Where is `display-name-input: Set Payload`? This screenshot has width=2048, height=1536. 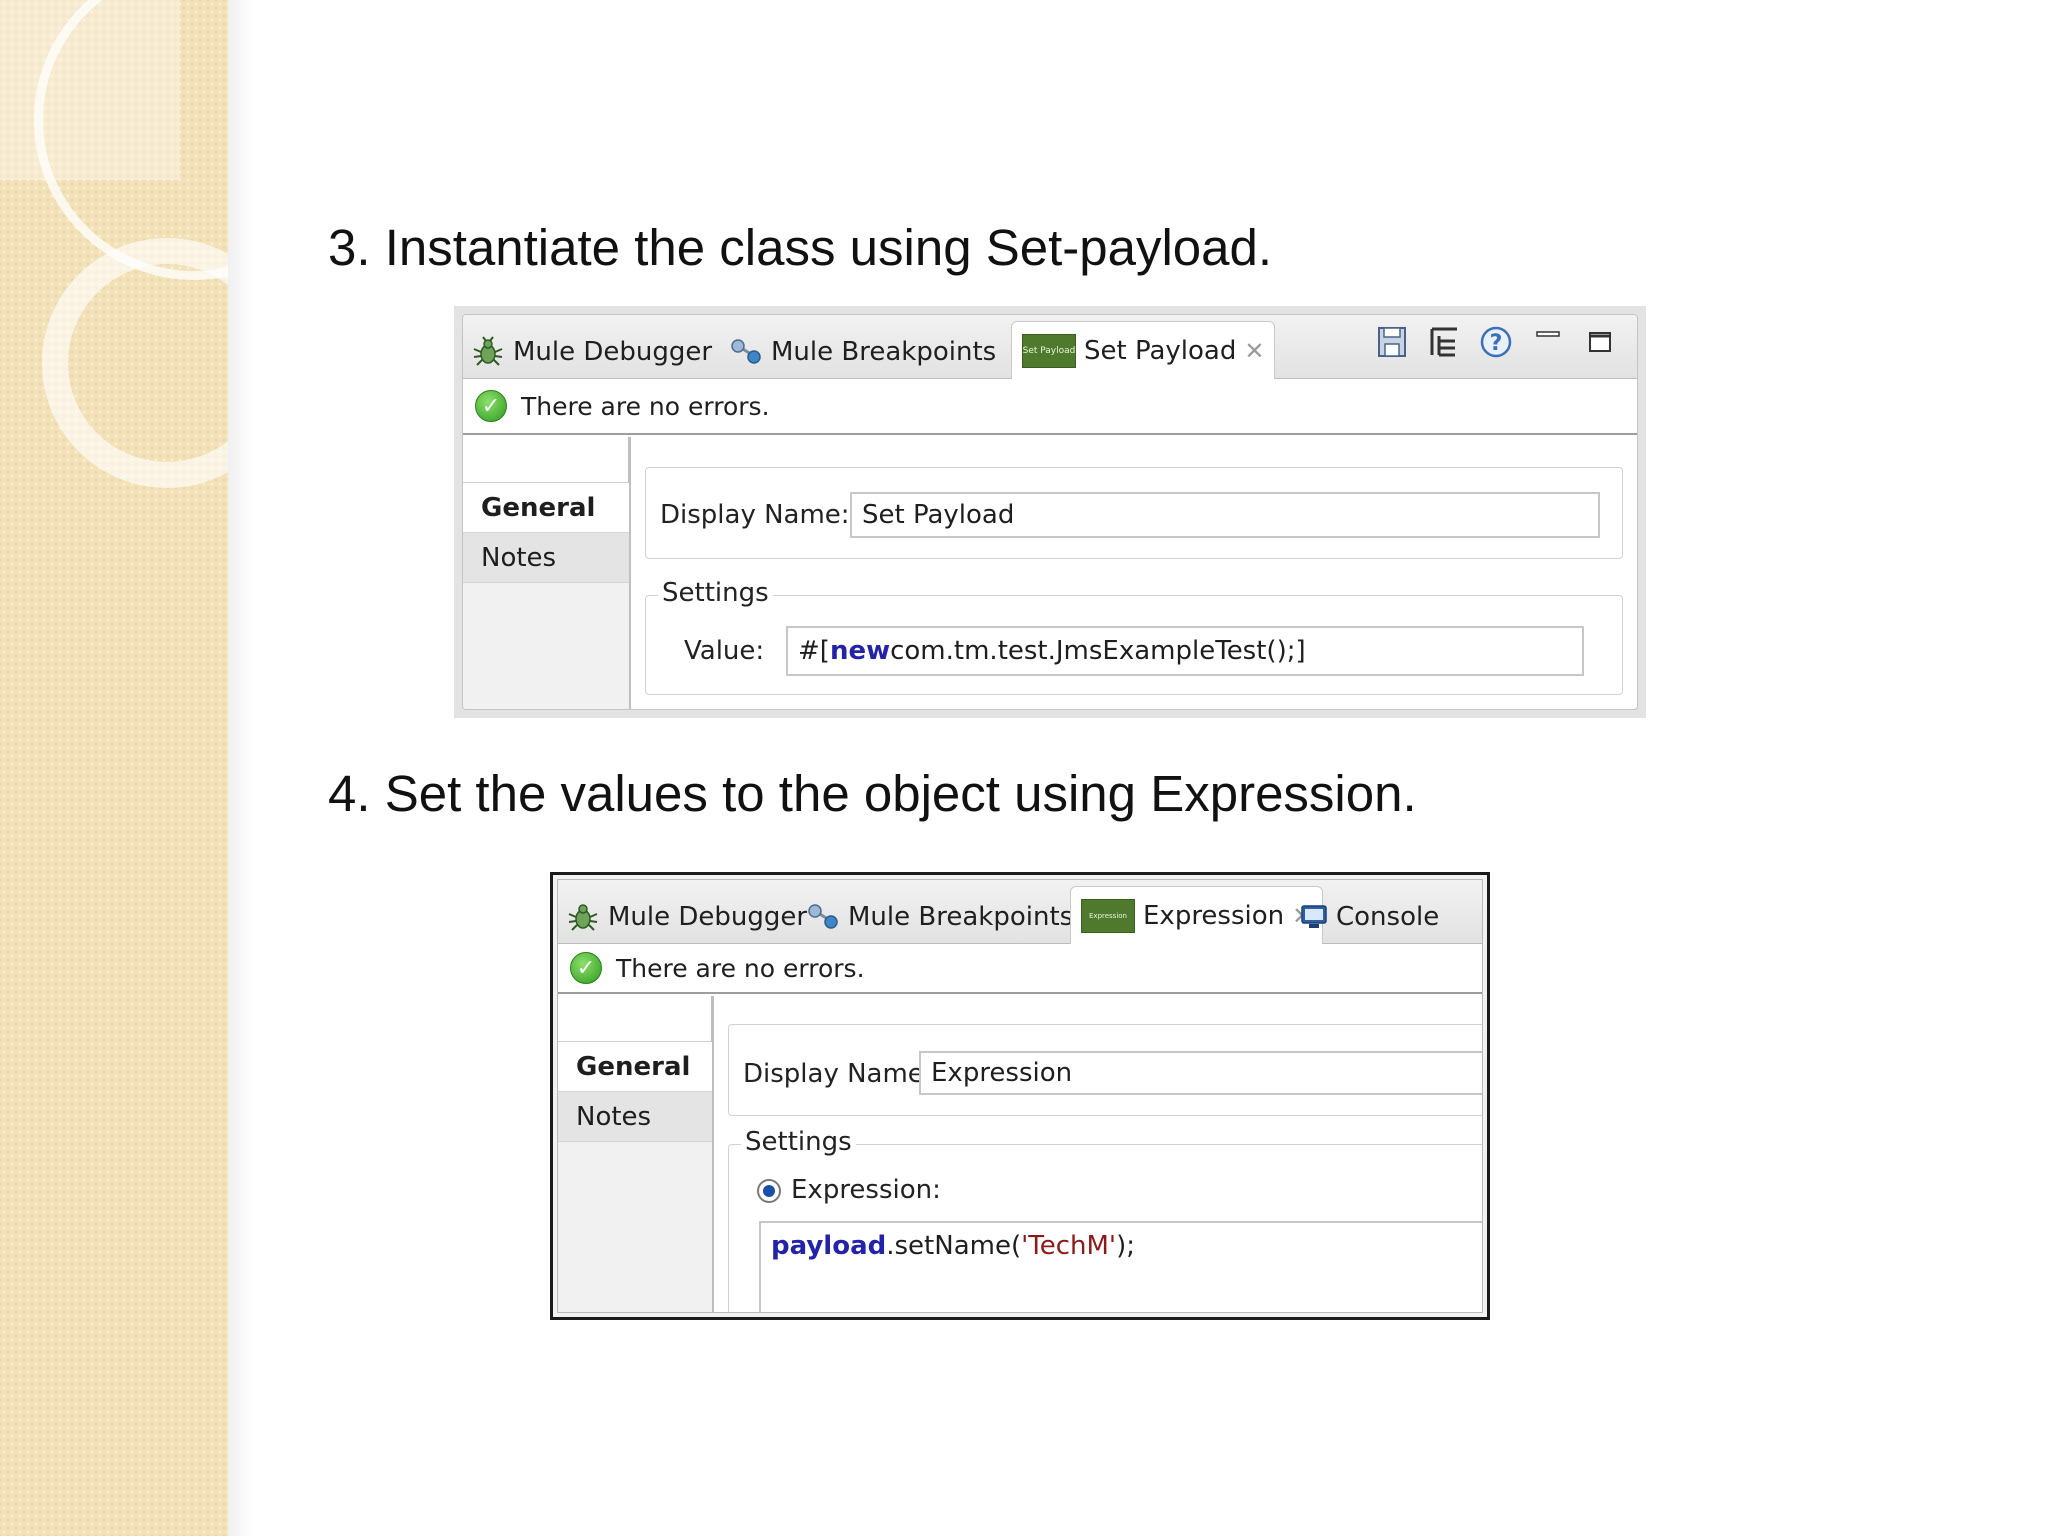 display-name-input: Set Payload is located at coordinates (1225, 515).